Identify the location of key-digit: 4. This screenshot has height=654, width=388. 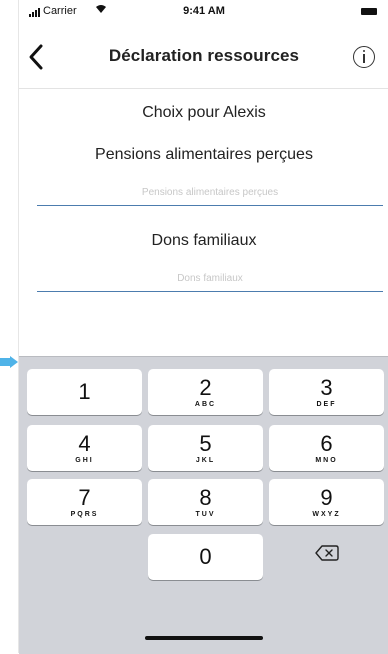
(84, 443).